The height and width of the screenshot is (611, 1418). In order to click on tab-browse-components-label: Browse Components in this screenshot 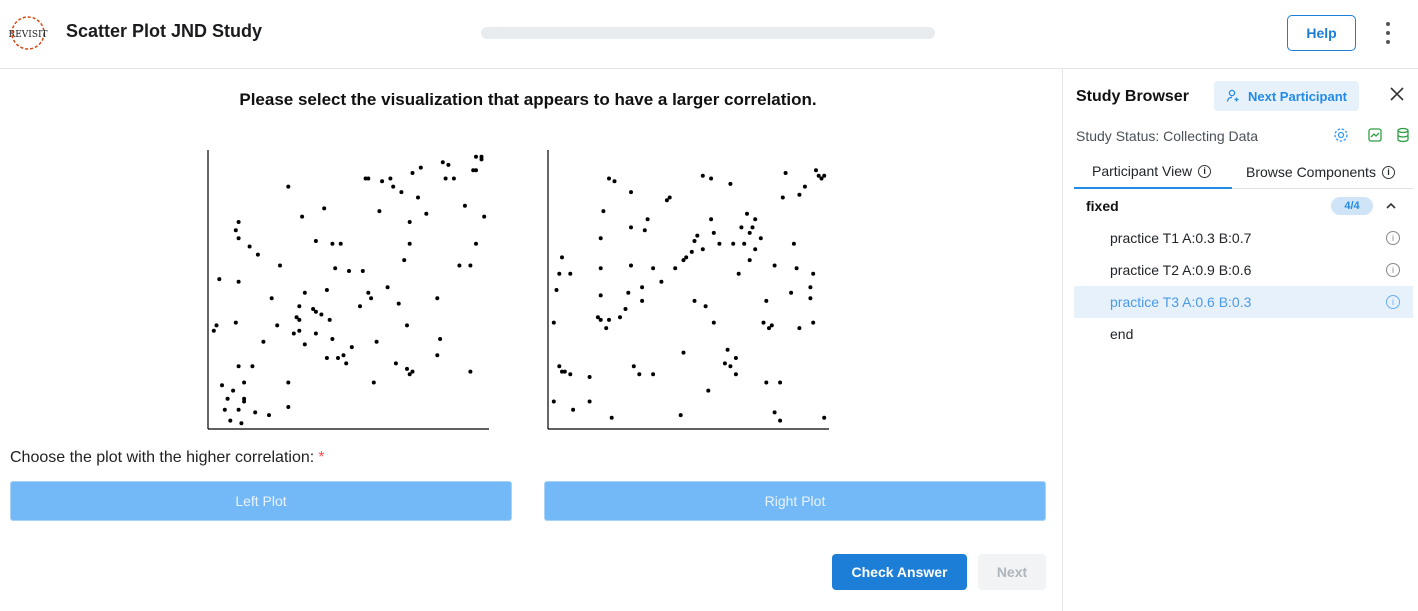, I will do `click(1311, 172)`.